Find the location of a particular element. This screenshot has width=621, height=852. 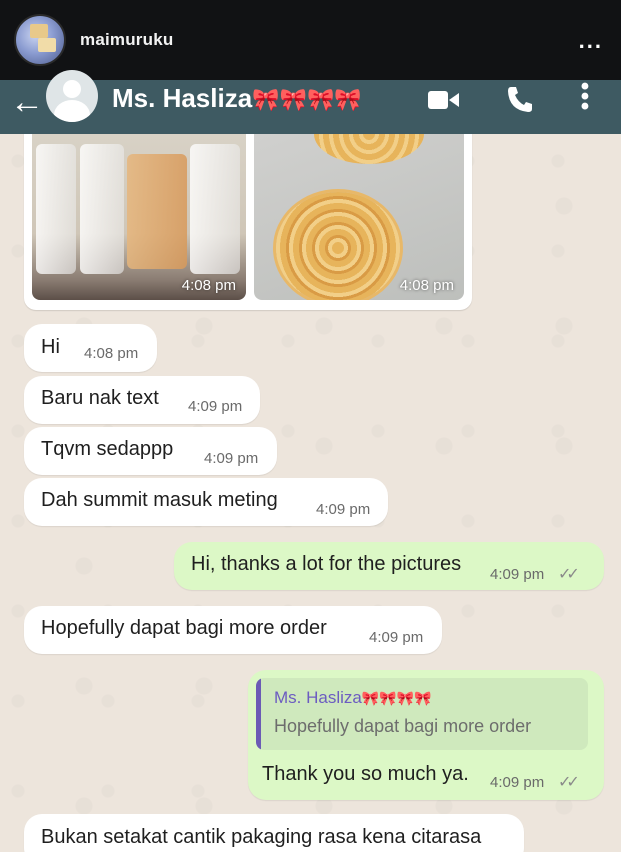

profile-avatar is located at coordinates (40, 40).